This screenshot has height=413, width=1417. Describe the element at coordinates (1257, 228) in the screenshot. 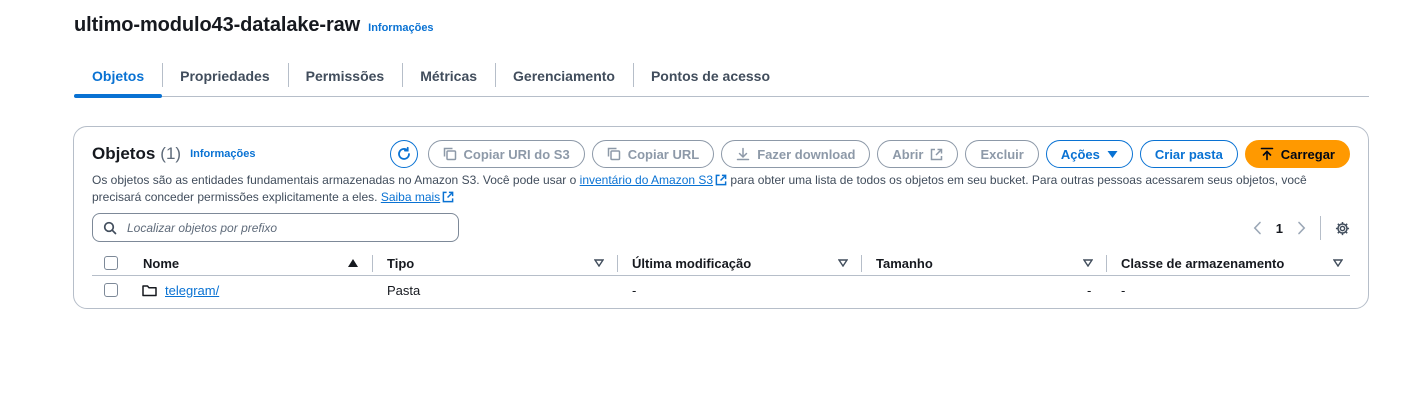

I see `chevron-left-icon` at that location.